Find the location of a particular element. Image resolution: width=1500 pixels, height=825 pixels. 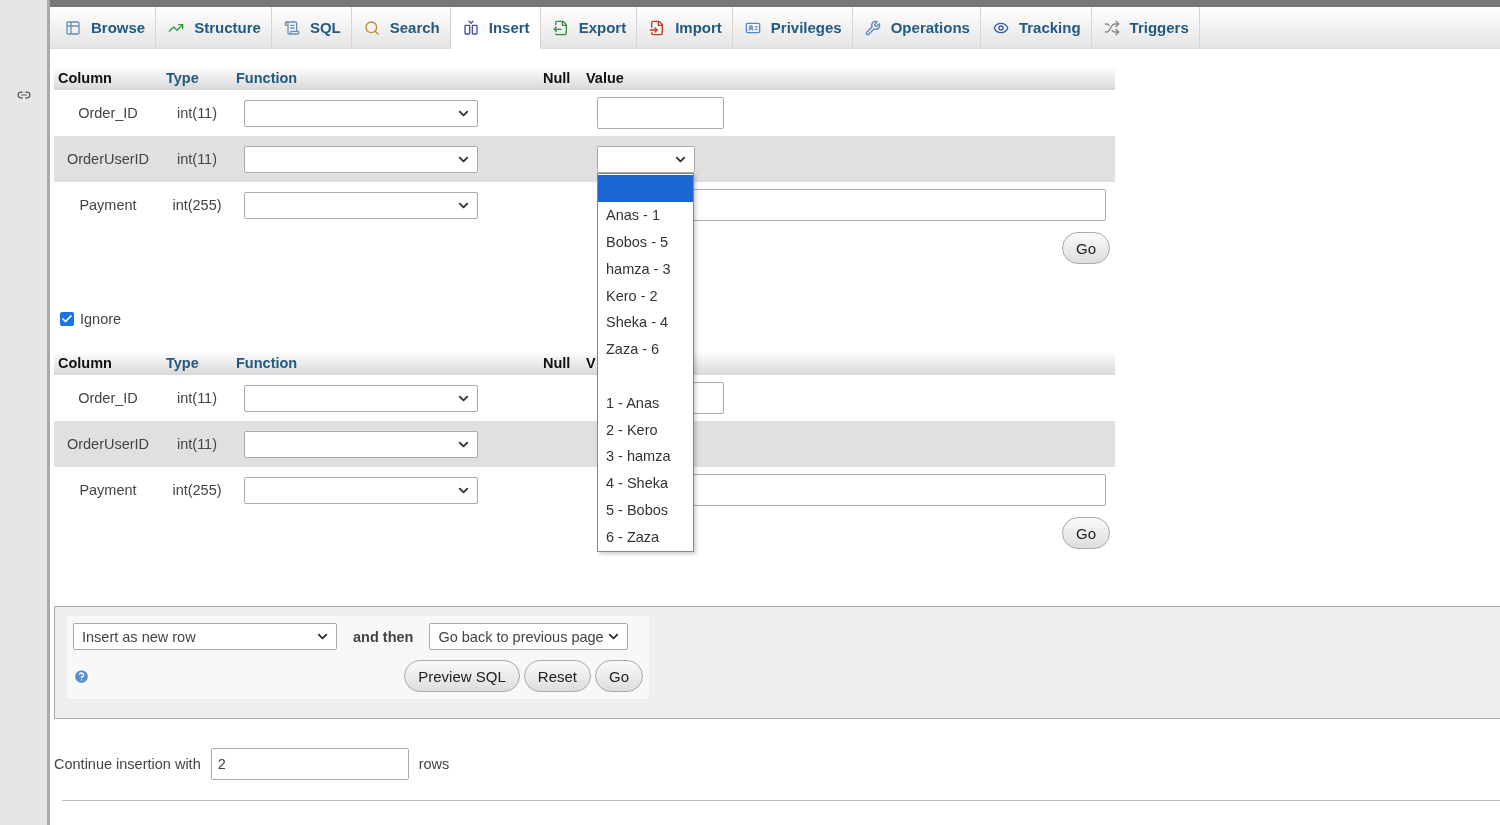

tab: Browse is located at coordinates (105, 27).